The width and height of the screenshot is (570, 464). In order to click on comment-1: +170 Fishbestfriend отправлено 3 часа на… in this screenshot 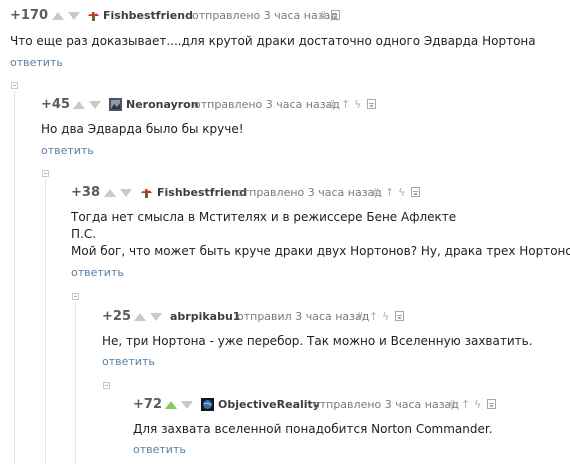, I will do `click(285, 38)`.